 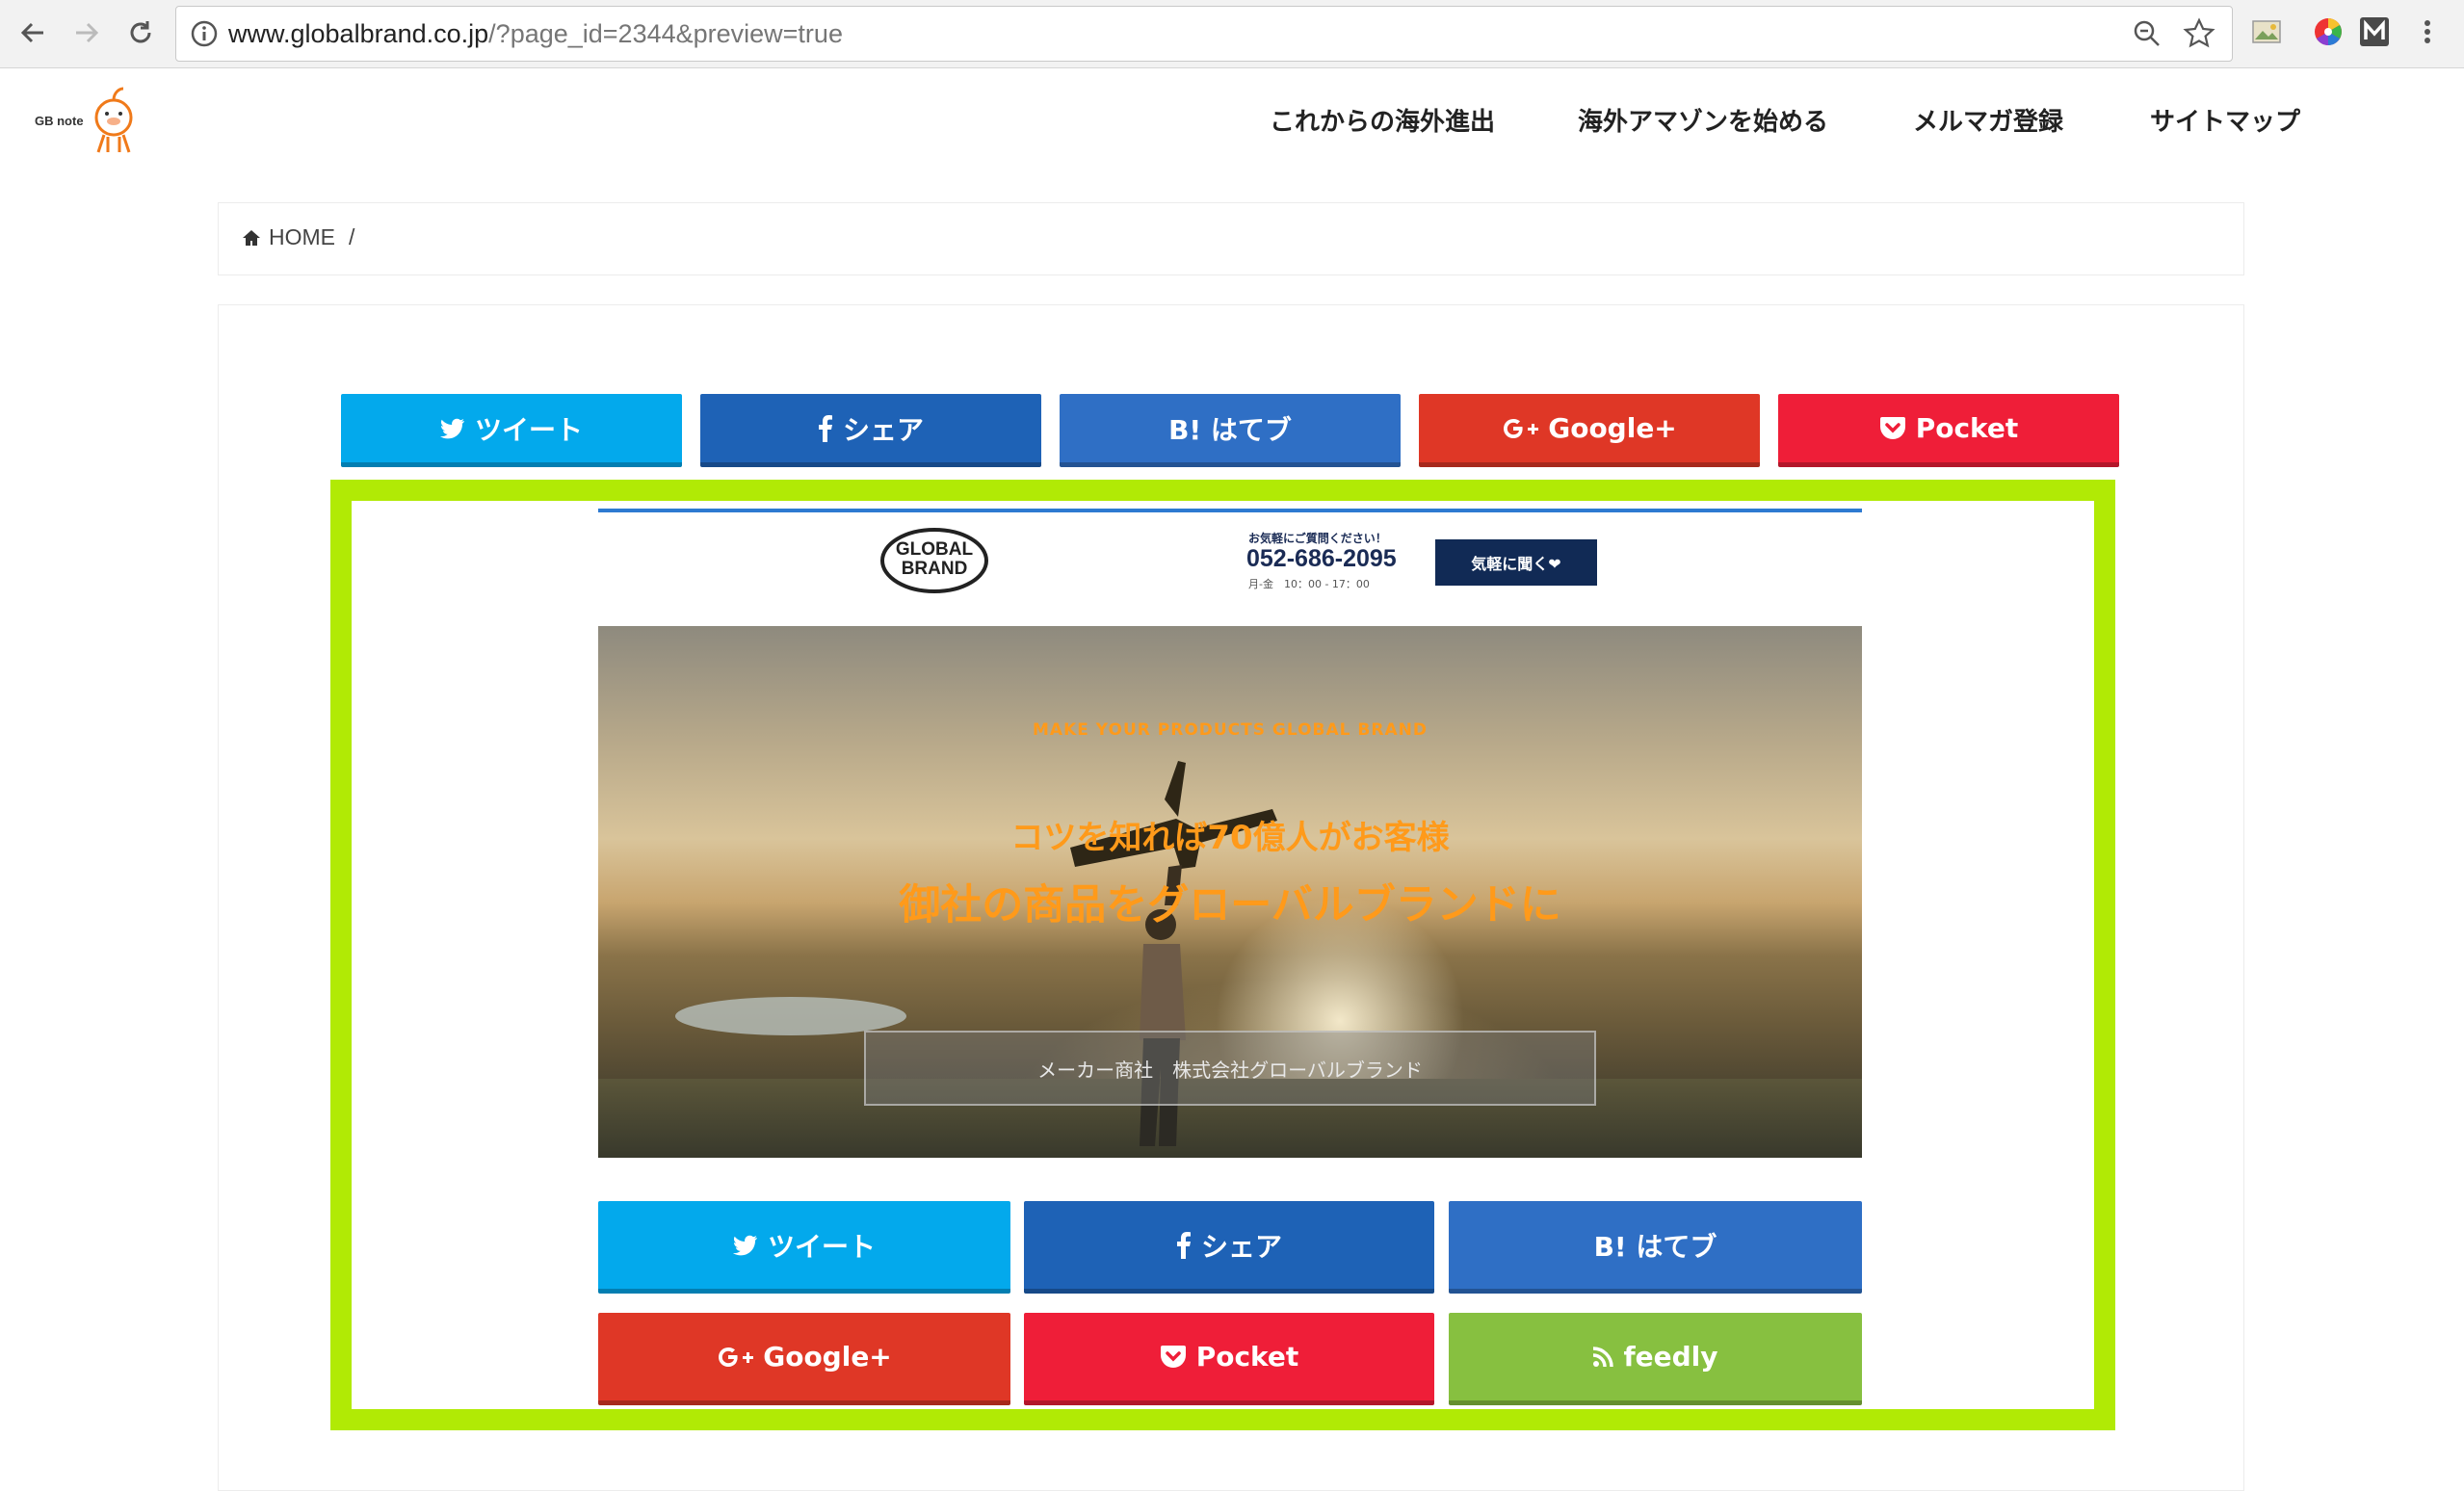 I want to click on hero-company-box: メーカー商社 株式会社グローバルブランド, so click(x=1230, y=1068).